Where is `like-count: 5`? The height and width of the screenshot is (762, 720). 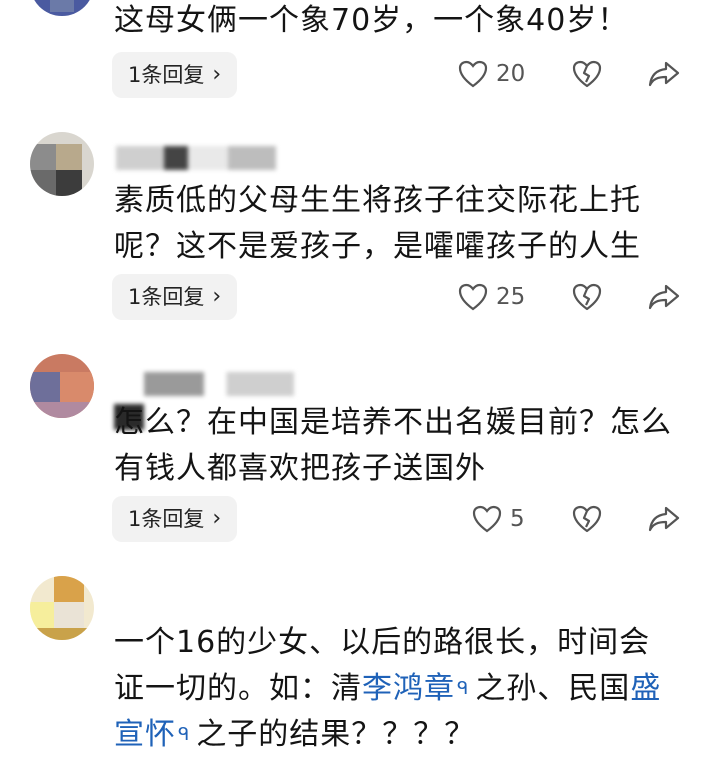 like-count: 5 is located at coordinates (517, 519).